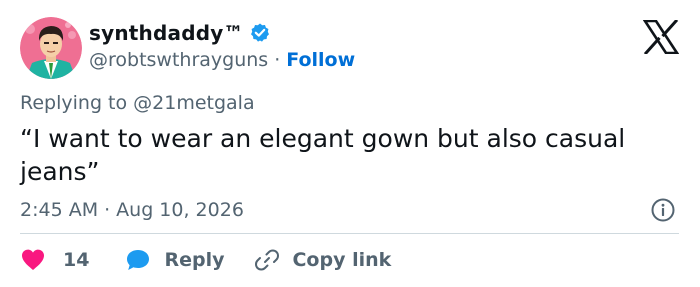 The height and width of the screenshot is (287, 700). I want to click on replying-to-prefix: Replying to, so click(77, 103).